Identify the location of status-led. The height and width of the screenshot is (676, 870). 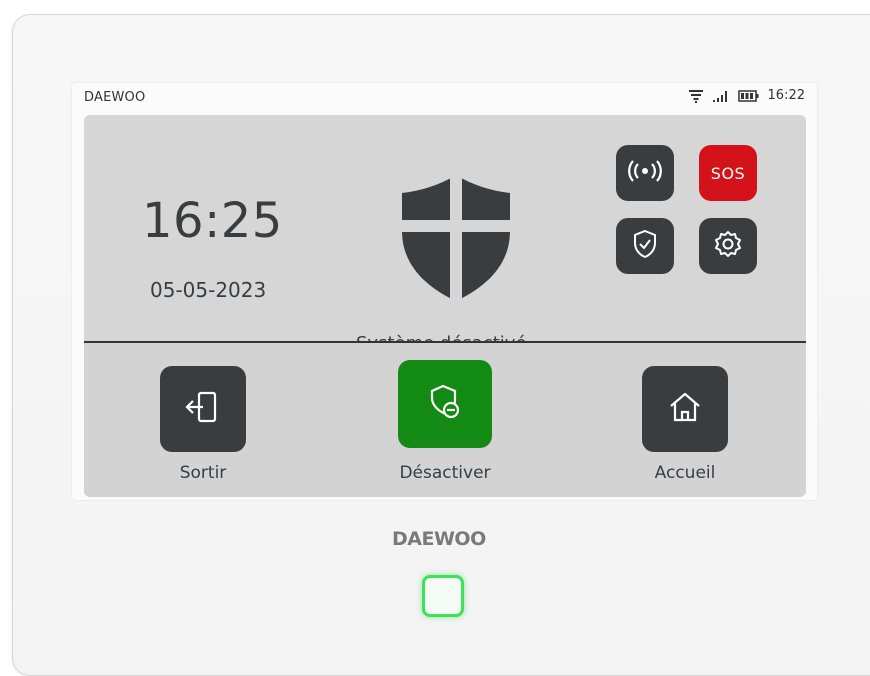
(443, 596).